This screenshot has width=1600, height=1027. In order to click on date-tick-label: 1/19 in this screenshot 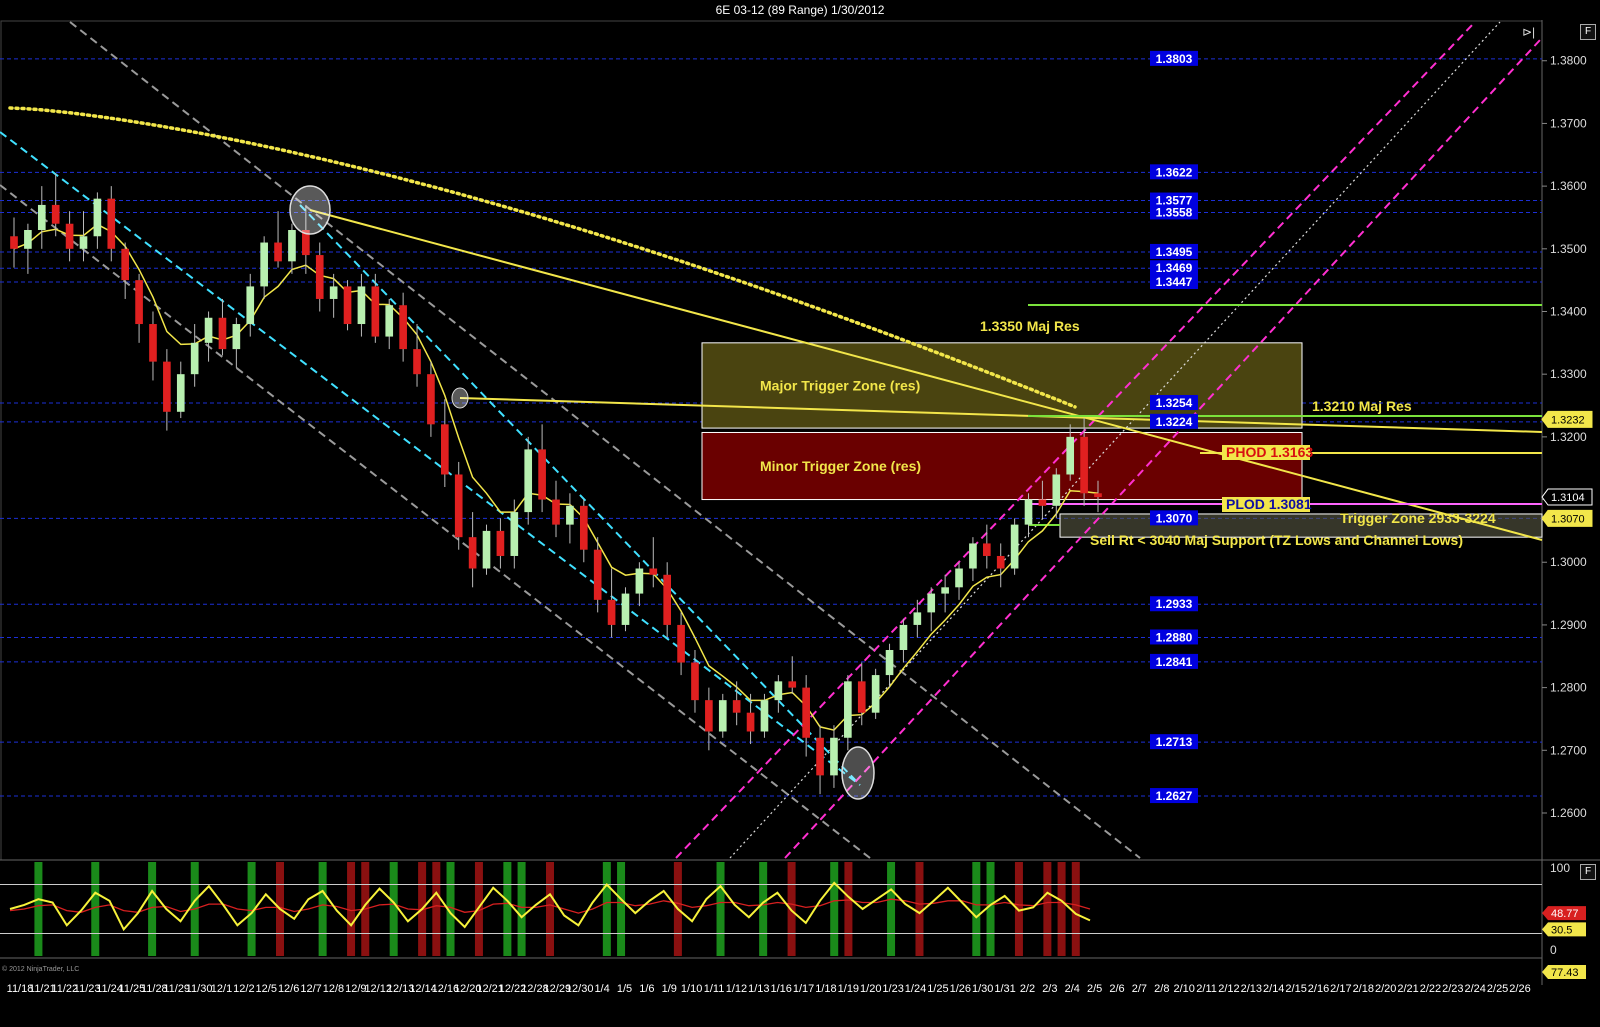, I will do `click(848, 989)`.